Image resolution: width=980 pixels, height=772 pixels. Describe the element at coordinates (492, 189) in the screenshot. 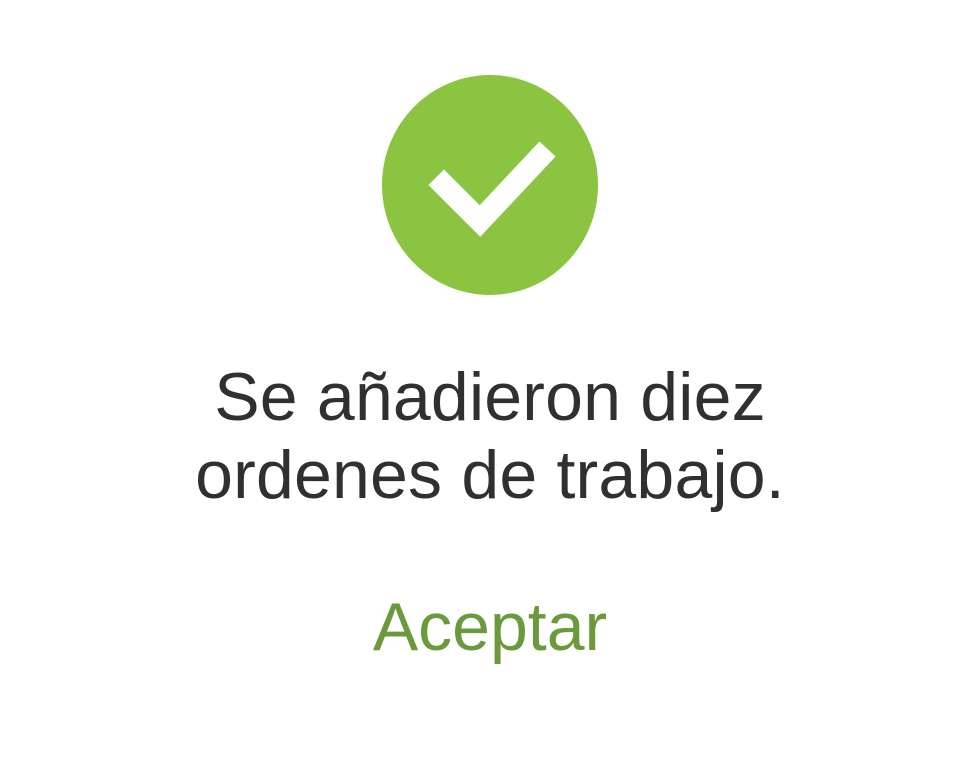

I see `checkmark-icon` at that location.